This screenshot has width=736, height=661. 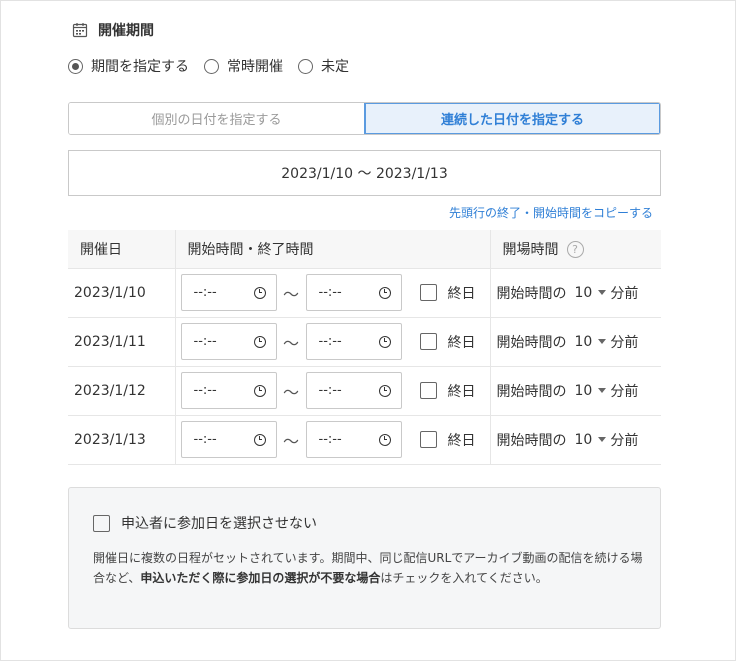 I want to click on notice-text-after: はチェックを入れてください。, so click(x=464, y=578).